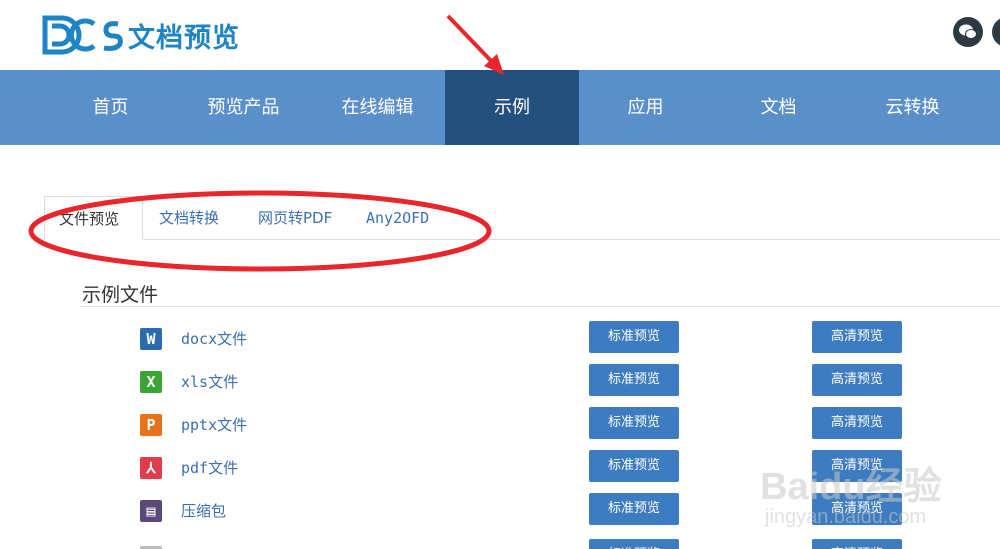 The height and width of the screenshot is (549, 1000). What do you see at coordinates (203, 510) in the screenshot?
I see `file-name-link: 压缩包` at bounding box center [203, 510].